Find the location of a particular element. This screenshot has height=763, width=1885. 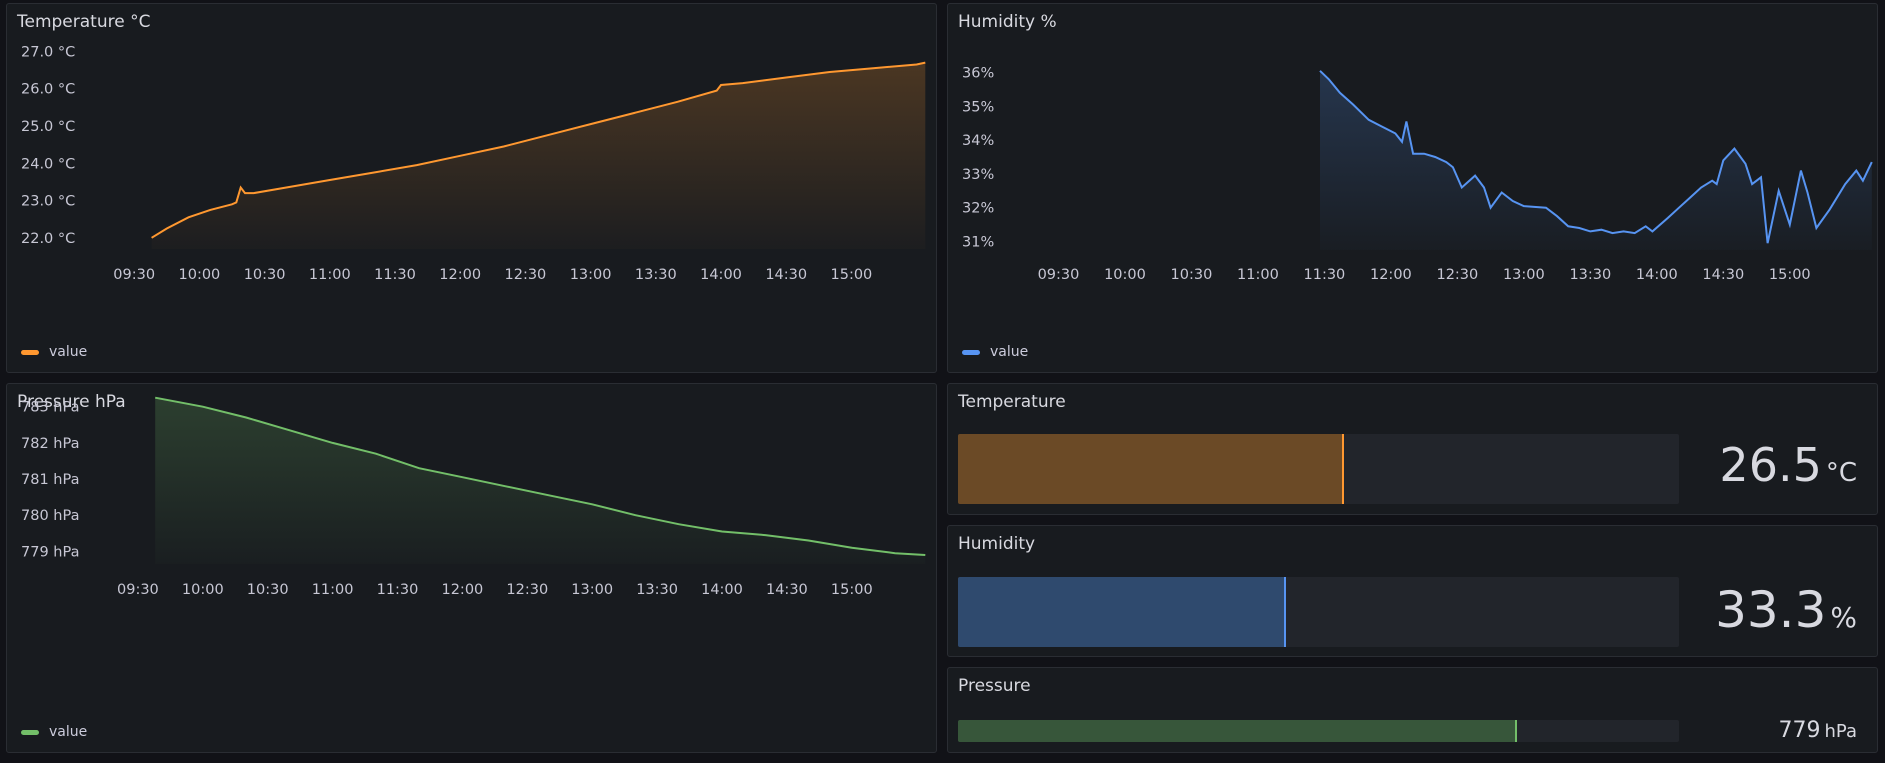

temperature-gauge-bar is located at coordinates (1318, 469).